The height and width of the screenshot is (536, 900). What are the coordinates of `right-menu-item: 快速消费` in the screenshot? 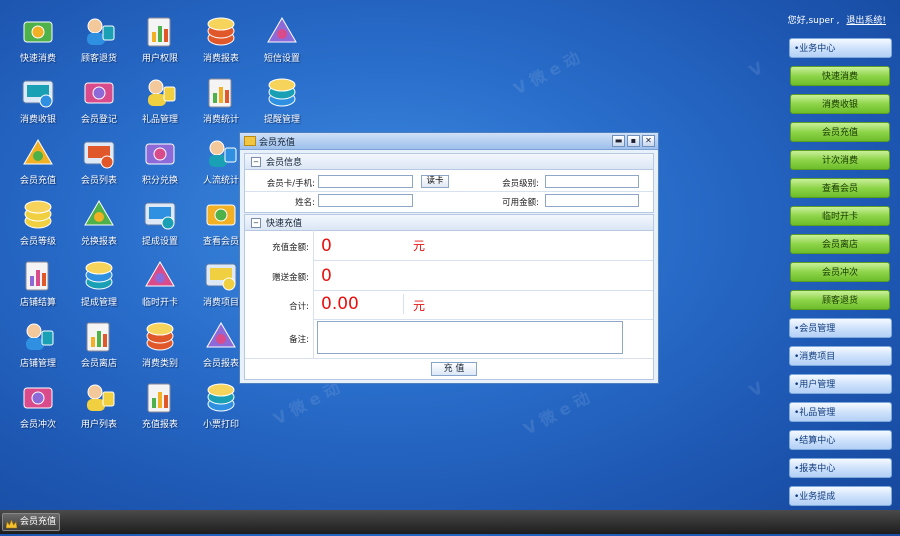 It's located at (840, 76).